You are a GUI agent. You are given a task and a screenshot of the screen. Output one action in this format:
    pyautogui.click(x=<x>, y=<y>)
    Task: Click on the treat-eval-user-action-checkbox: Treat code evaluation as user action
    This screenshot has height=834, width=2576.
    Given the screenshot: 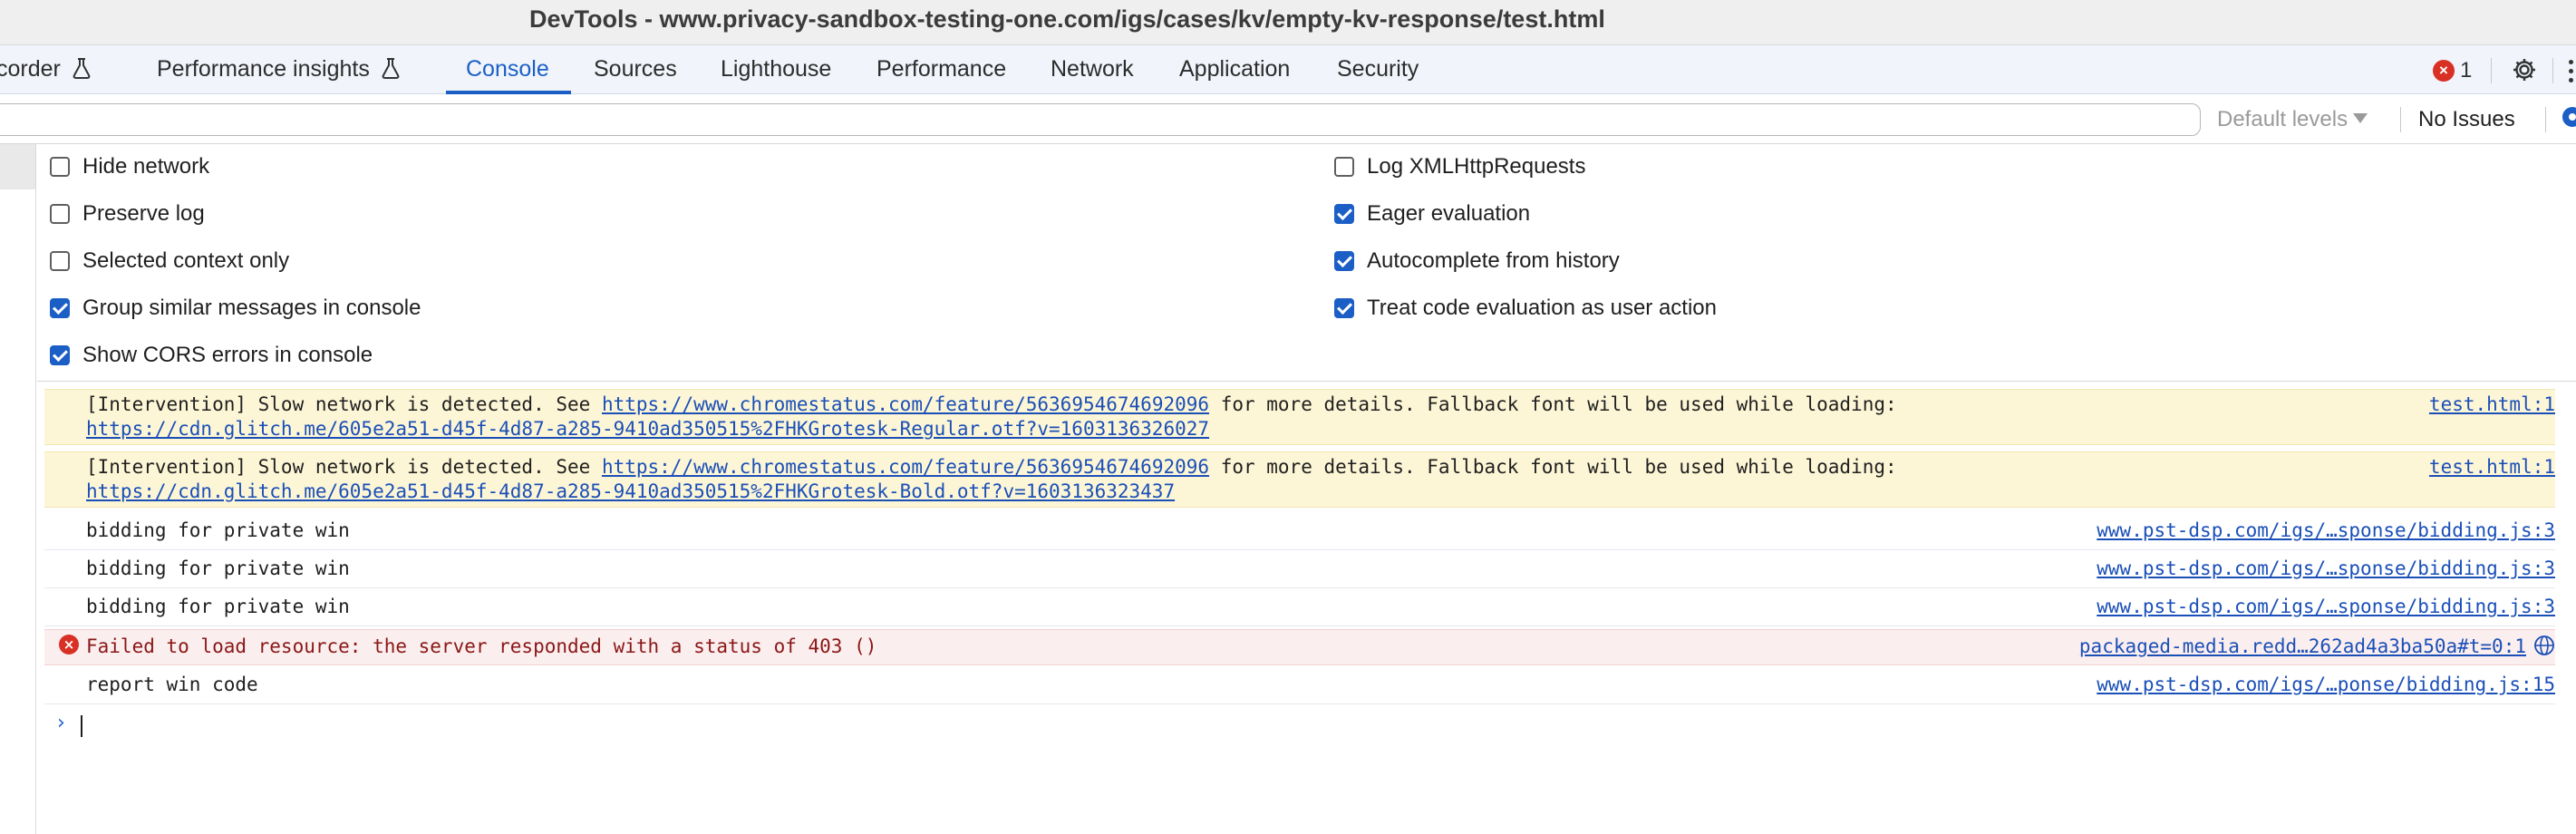 What is the action you would take?
    pyautogui.click(x=1525, y=308)
    